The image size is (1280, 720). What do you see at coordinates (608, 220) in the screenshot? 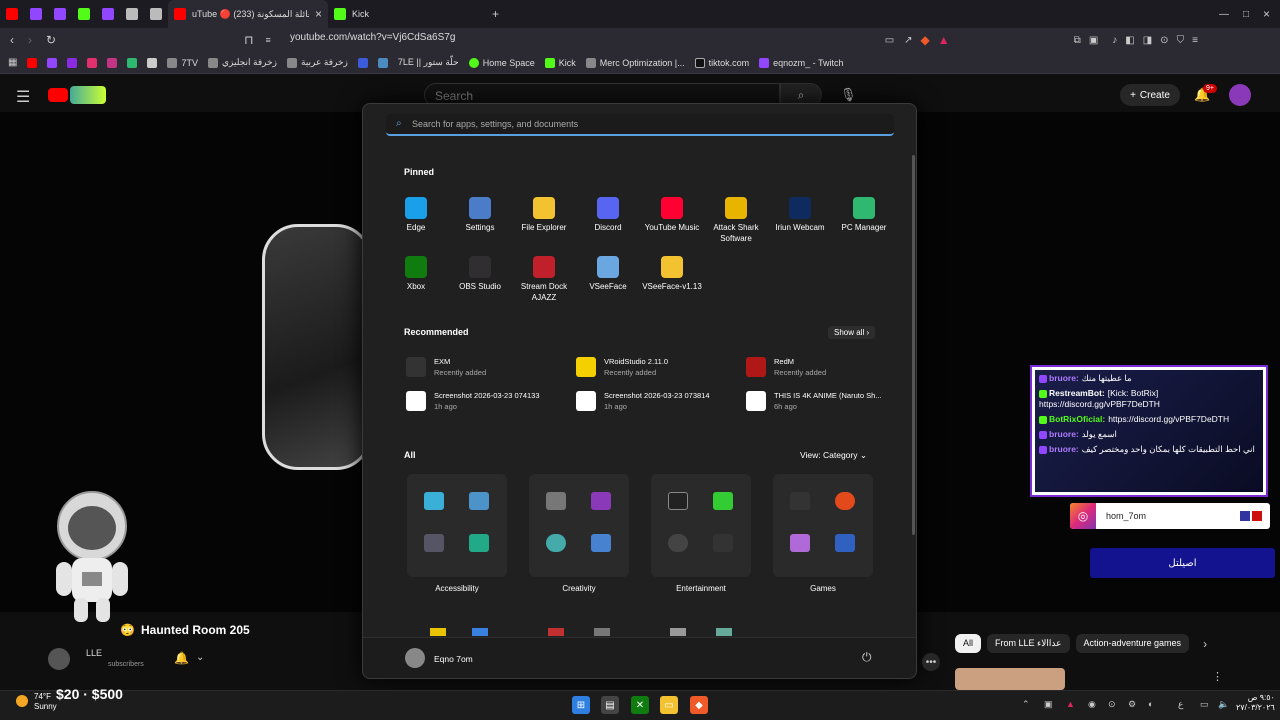
I see `pinned-app: Discord` at bounding box center [608, 220].